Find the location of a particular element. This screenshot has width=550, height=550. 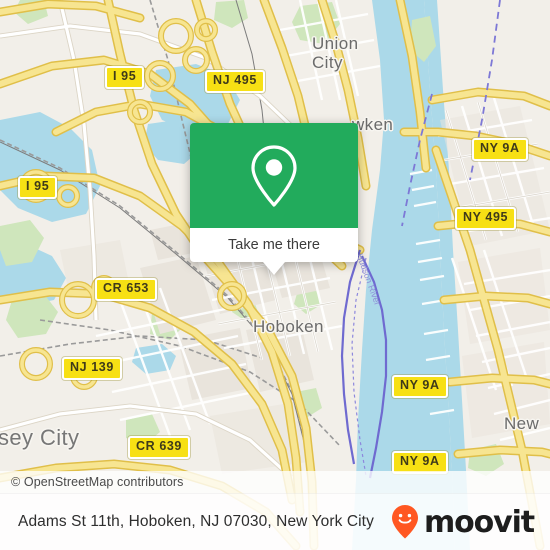

popup-header is located at coordinates (274, 175).